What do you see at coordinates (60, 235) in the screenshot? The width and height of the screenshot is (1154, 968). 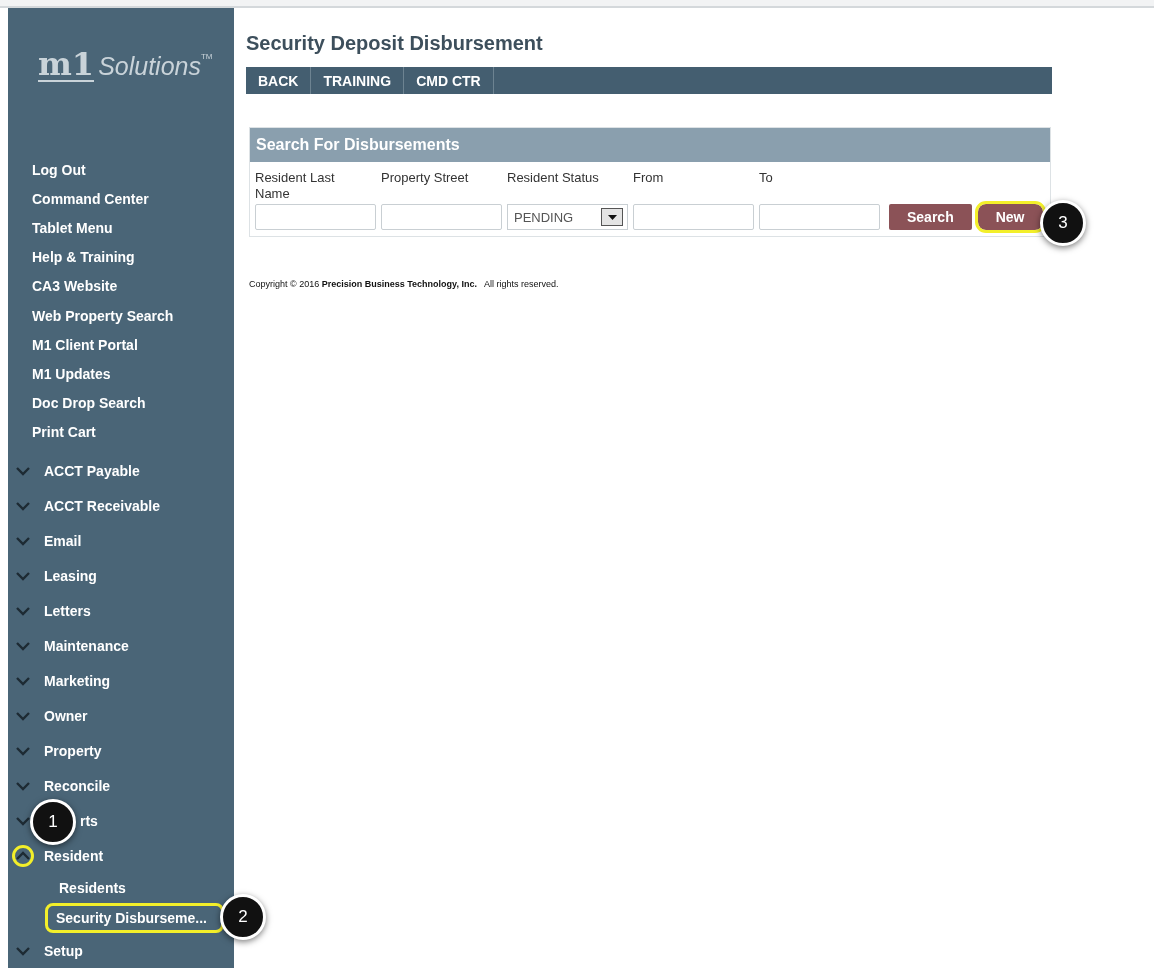 I see `menu-link: Tablet Menu` at bounding box center [60, 235].